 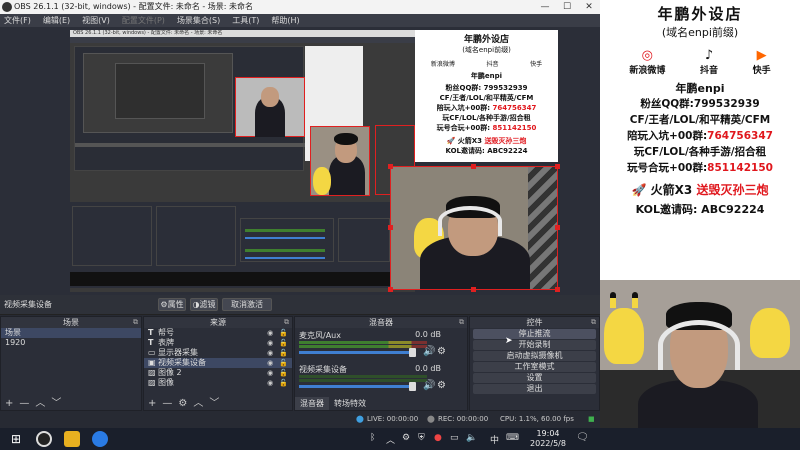 I want to click on input-method-icon: ⌨, so click(x=512, y=438).